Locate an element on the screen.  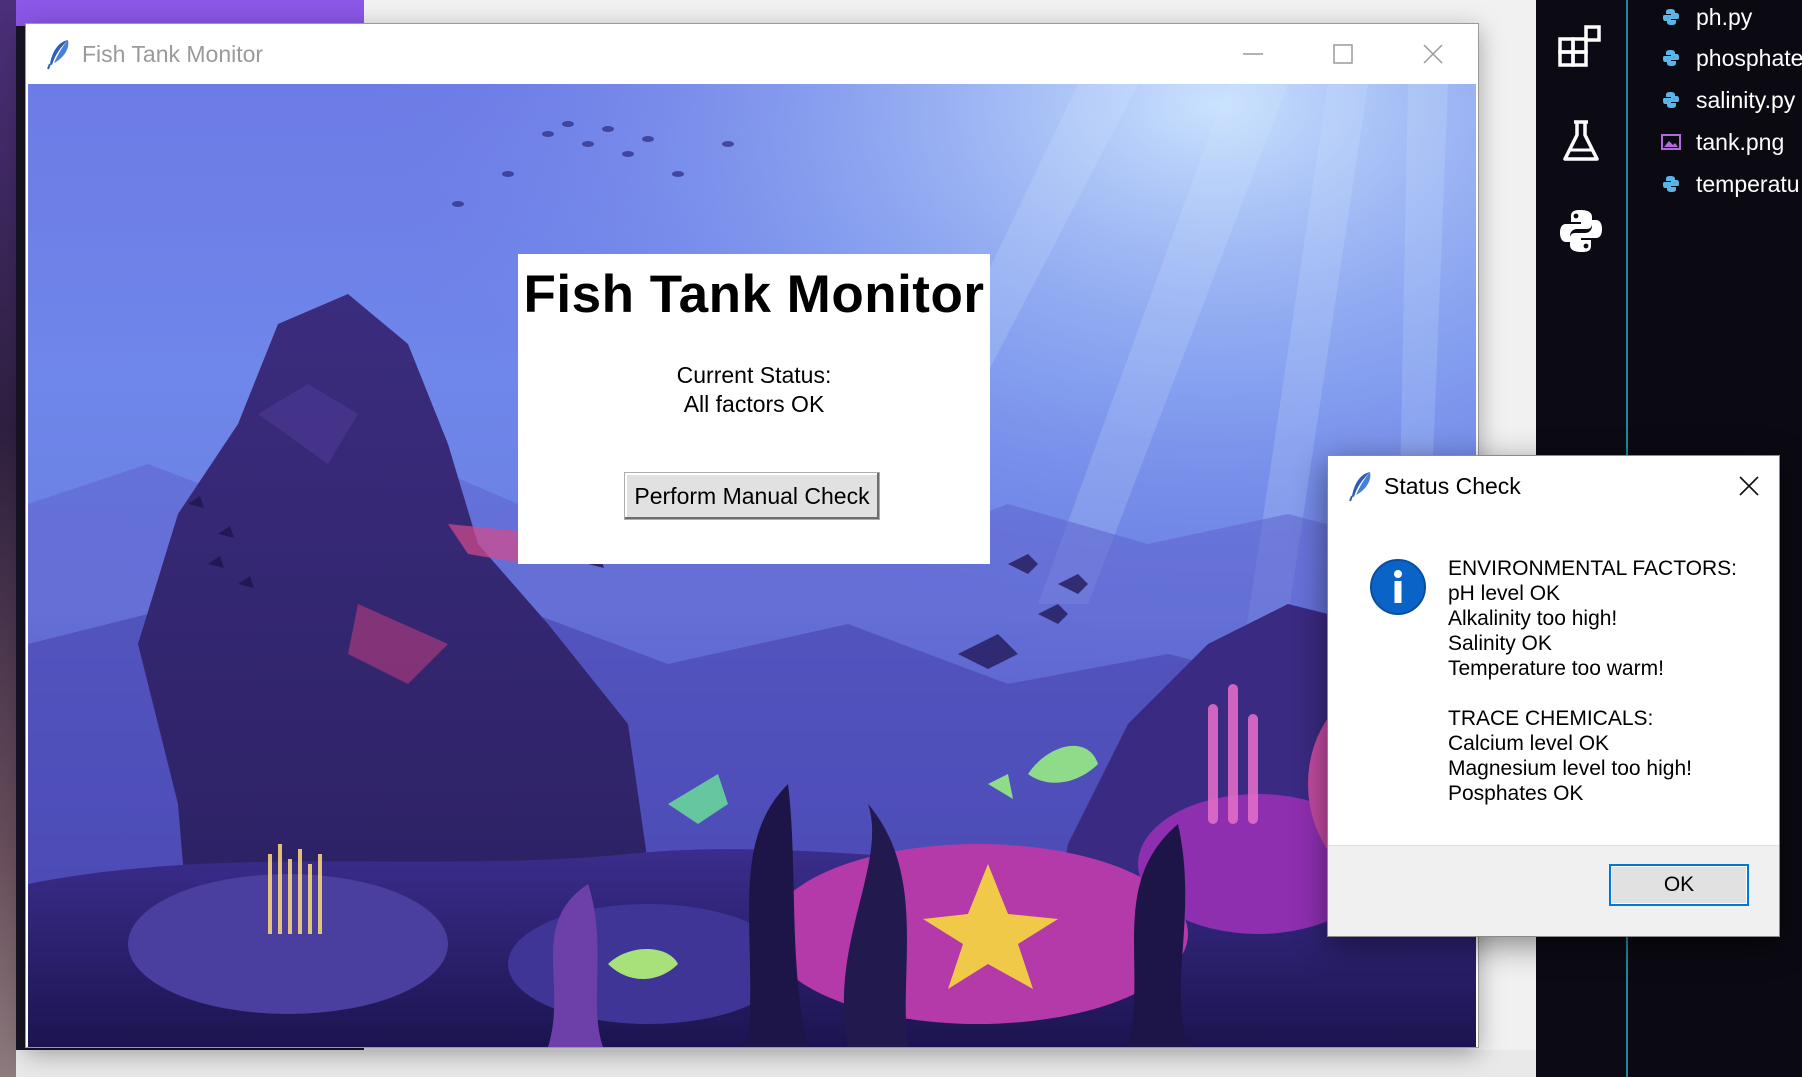
background-app-bottom is located at coordinates (776, 1063).